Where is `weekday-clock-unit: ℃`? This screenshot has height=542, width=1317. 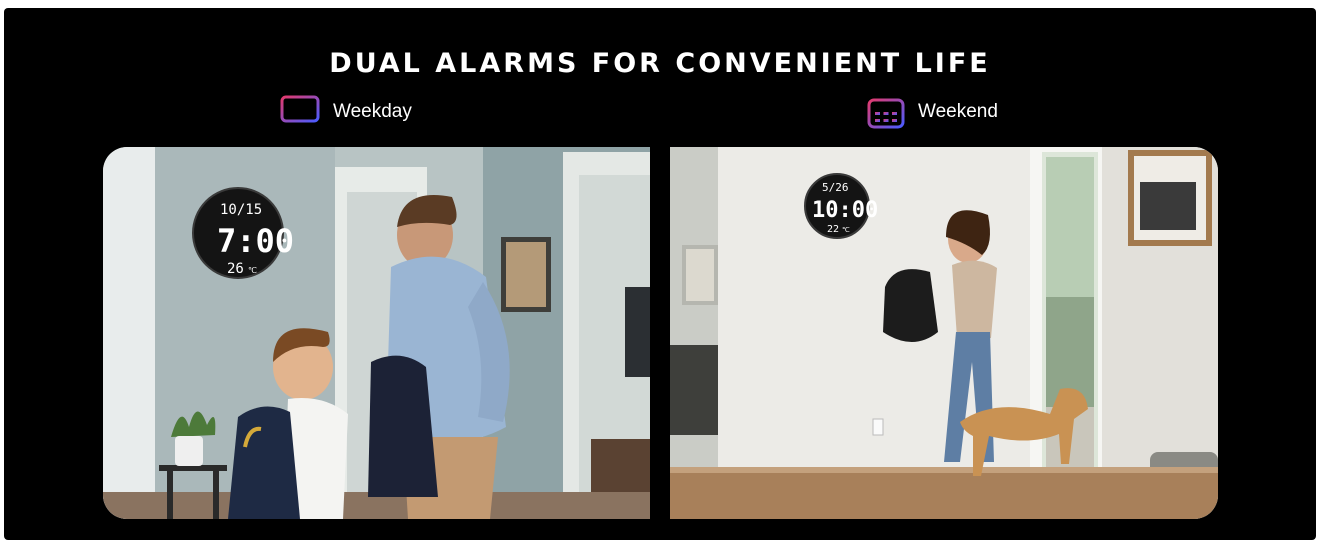 weekday-clock-unit: ℃ is located at coordinates (252, 270).